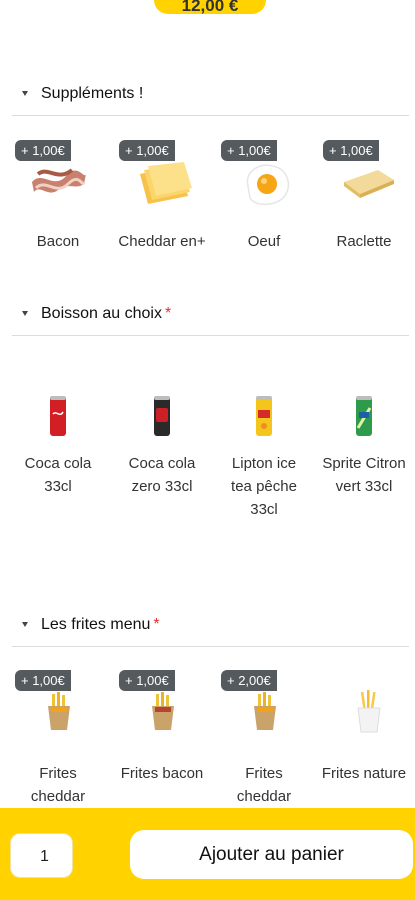 Image resolution: width=415 pixels, height=900 pixels. What do you see at coordinates (210, 7) in the screenshot?
I see `price-pill: 12,00 €` at bounding box center [210, 7].